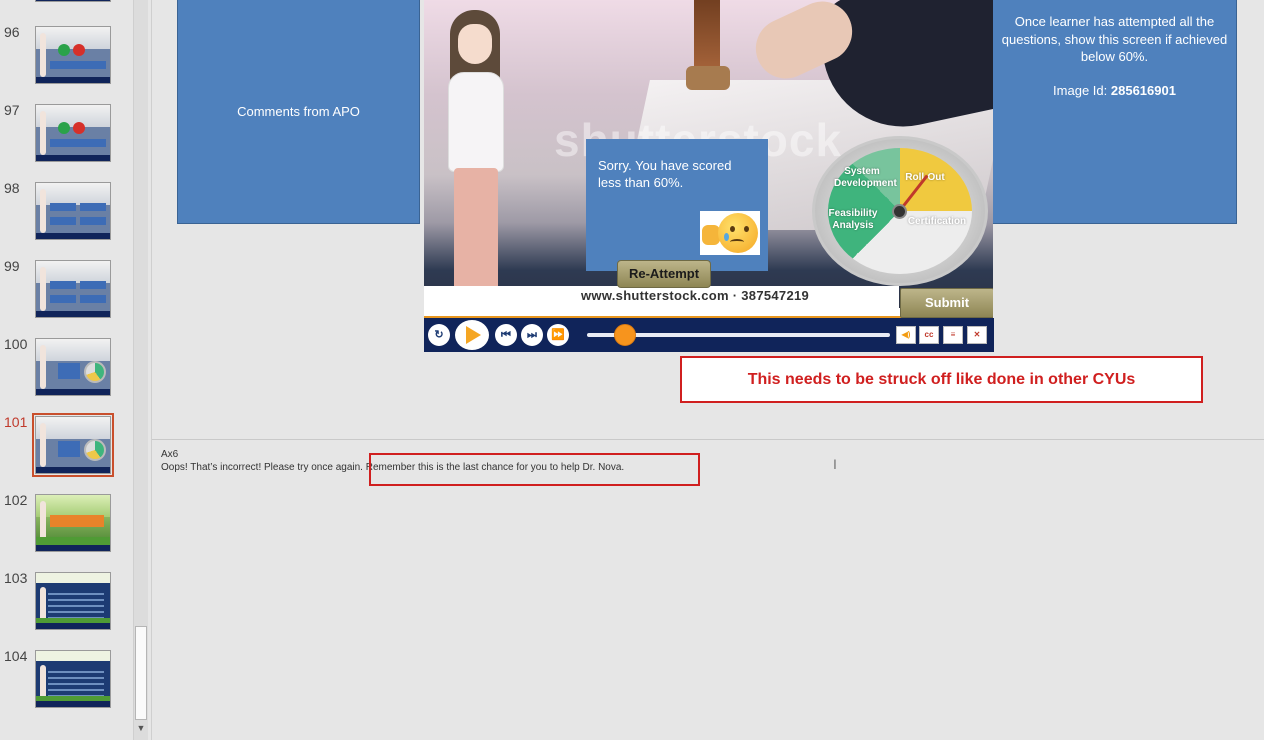  What do you see at coordinates (695, 295) in the screenshot?
I see `watermark-url: www.shutterstock.com · 387547219` at bounding box center [695, 295].